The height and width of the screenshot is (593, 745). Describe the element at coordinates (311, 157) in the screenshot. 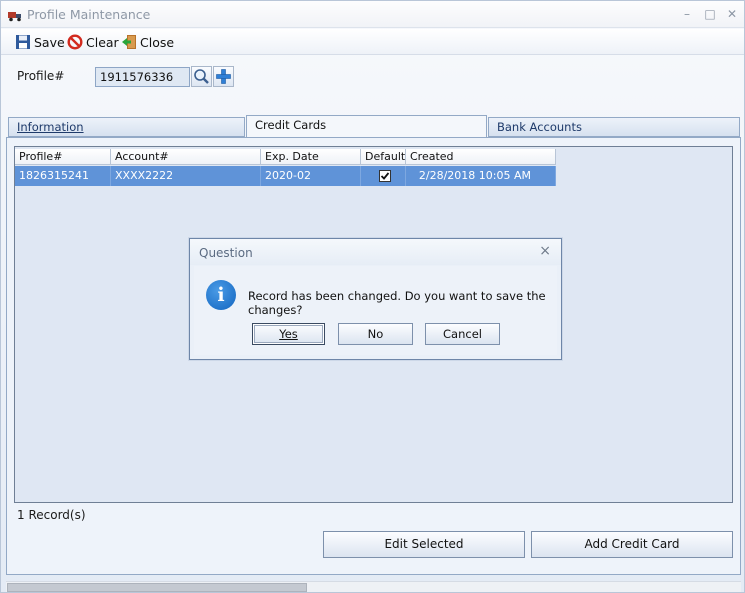

I see `column-header-exp-date: Exp. Date` at that location.